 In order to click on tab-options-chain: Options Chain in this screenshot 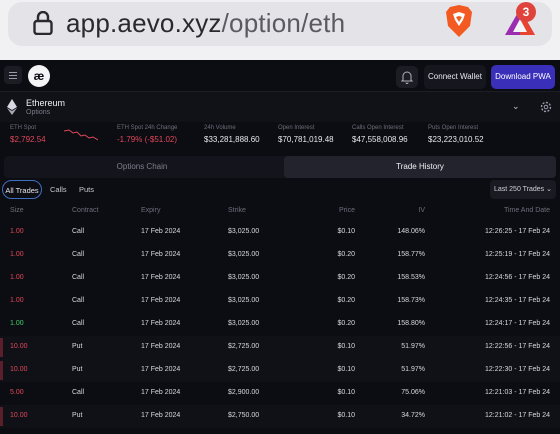, I will do `click(142, 167)`.